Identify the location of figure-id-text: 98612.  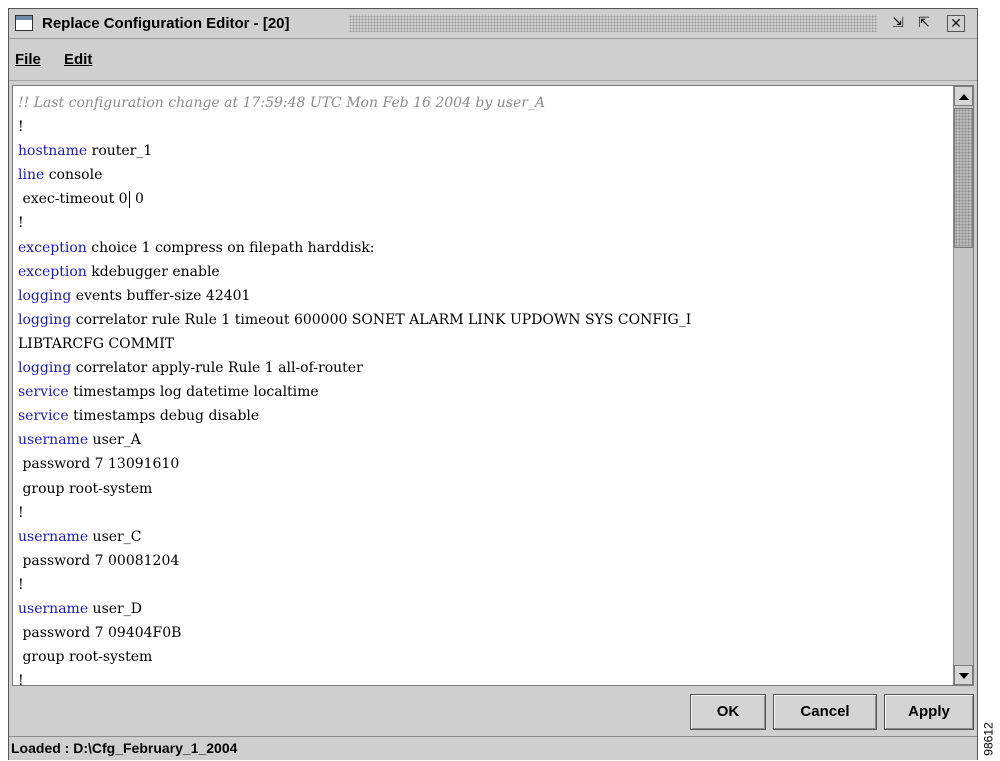
(988, 739).